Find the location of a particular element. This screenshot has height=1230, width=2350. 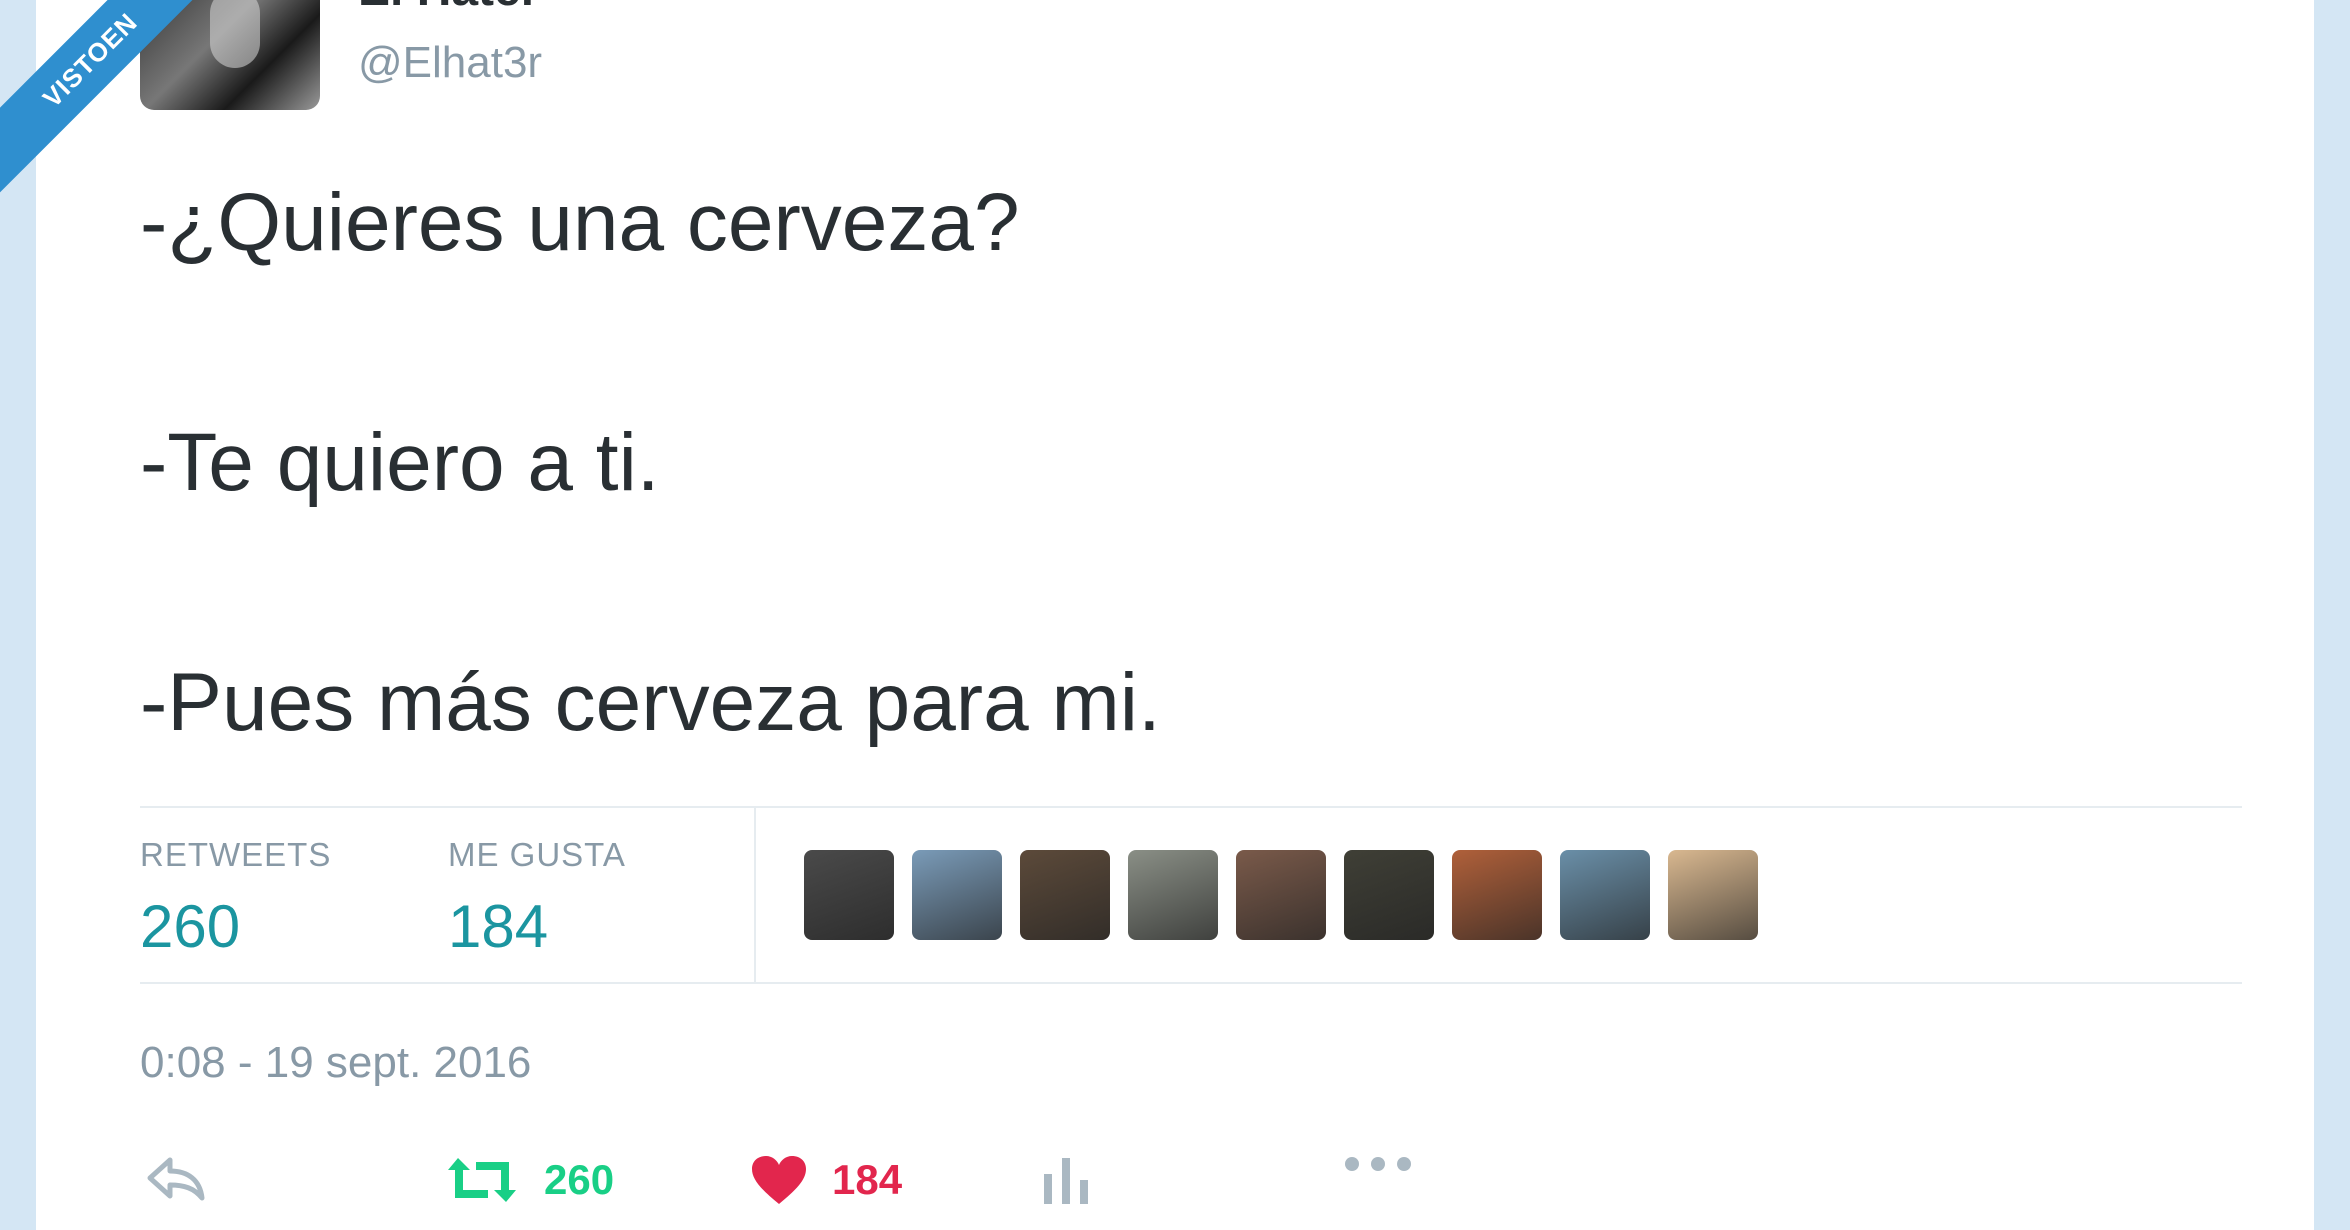

retweets-label: RETWEETS is located at coordinates (236, 854).